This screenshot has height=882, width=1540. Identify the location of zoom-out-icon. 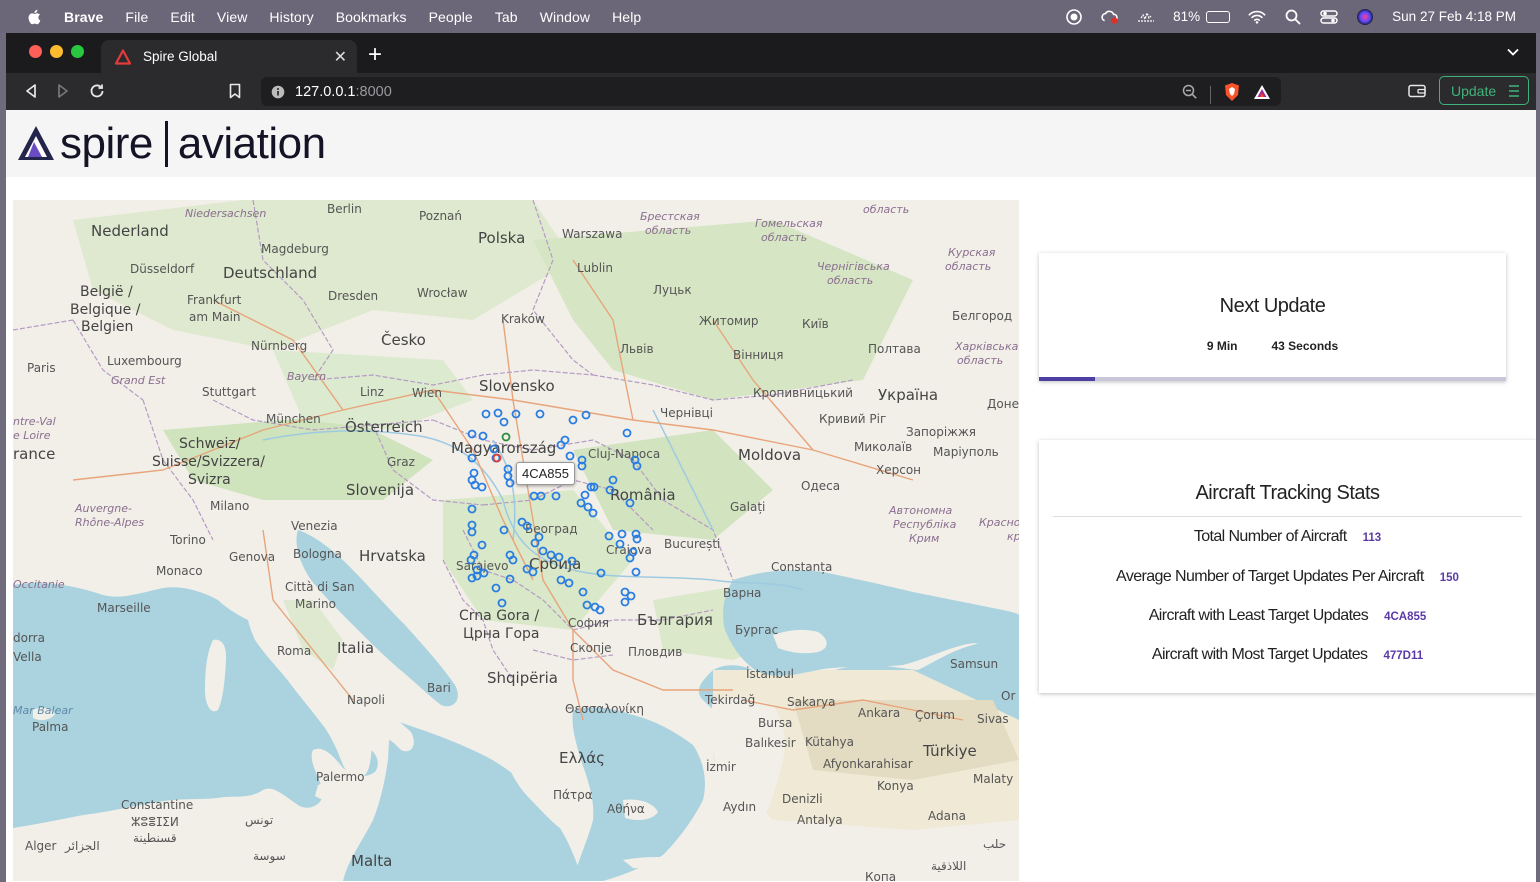
(1190, 94).